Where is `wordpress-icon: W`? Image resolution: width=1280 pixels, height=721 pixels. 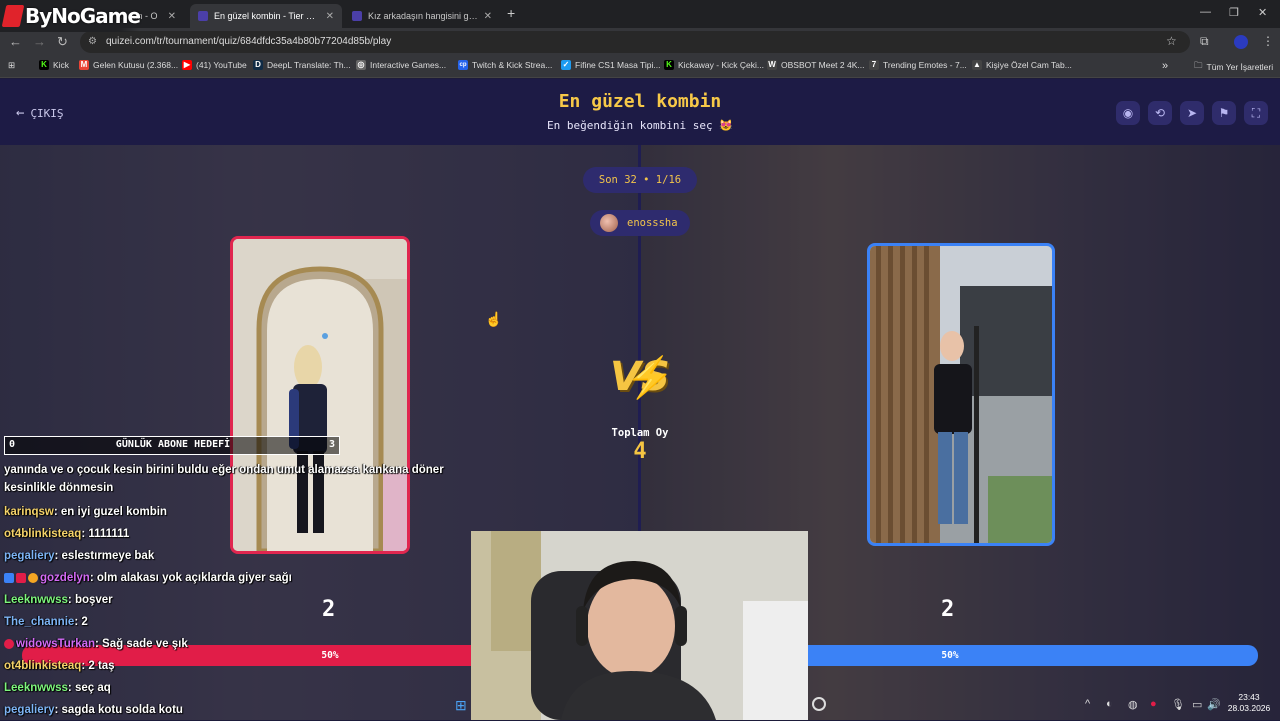
wordpress-icon: W is located at coordinates (772, 65).